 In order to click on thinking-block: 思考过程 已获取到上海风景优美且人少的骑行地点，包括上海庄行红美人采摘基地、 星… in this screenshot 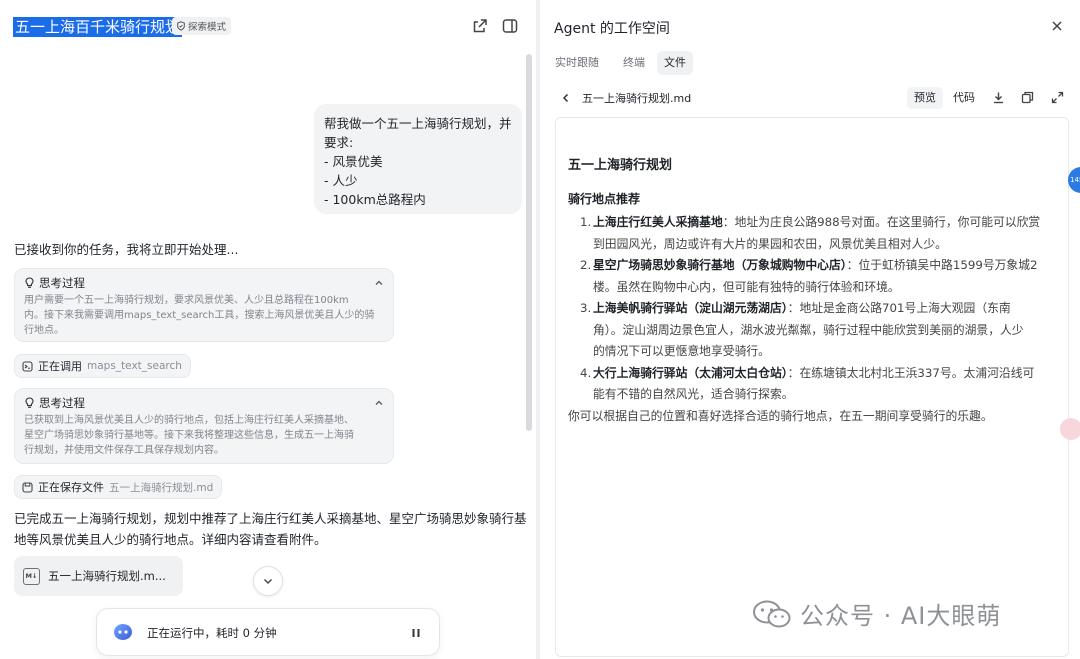, I will do `click(204, 426)`.